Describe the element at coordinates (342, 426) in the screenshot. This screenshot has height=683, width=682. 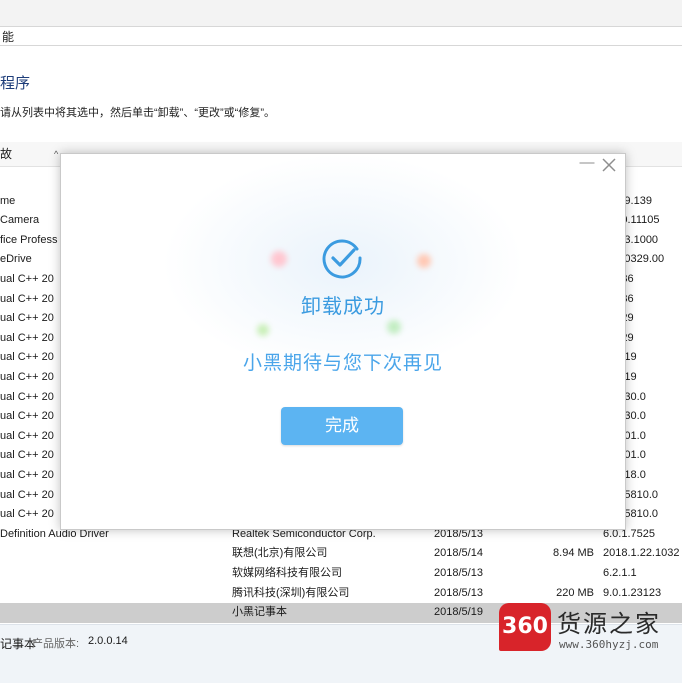
I see `done-button: 完成` at that location.